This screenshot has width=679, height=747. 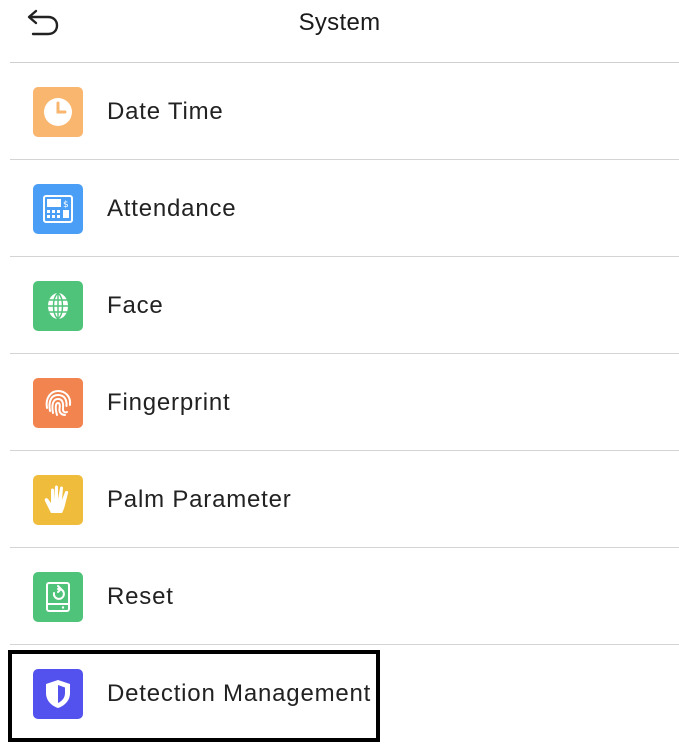 I want to click on menu-item-label: Attendance, so click(x=172, y=208).